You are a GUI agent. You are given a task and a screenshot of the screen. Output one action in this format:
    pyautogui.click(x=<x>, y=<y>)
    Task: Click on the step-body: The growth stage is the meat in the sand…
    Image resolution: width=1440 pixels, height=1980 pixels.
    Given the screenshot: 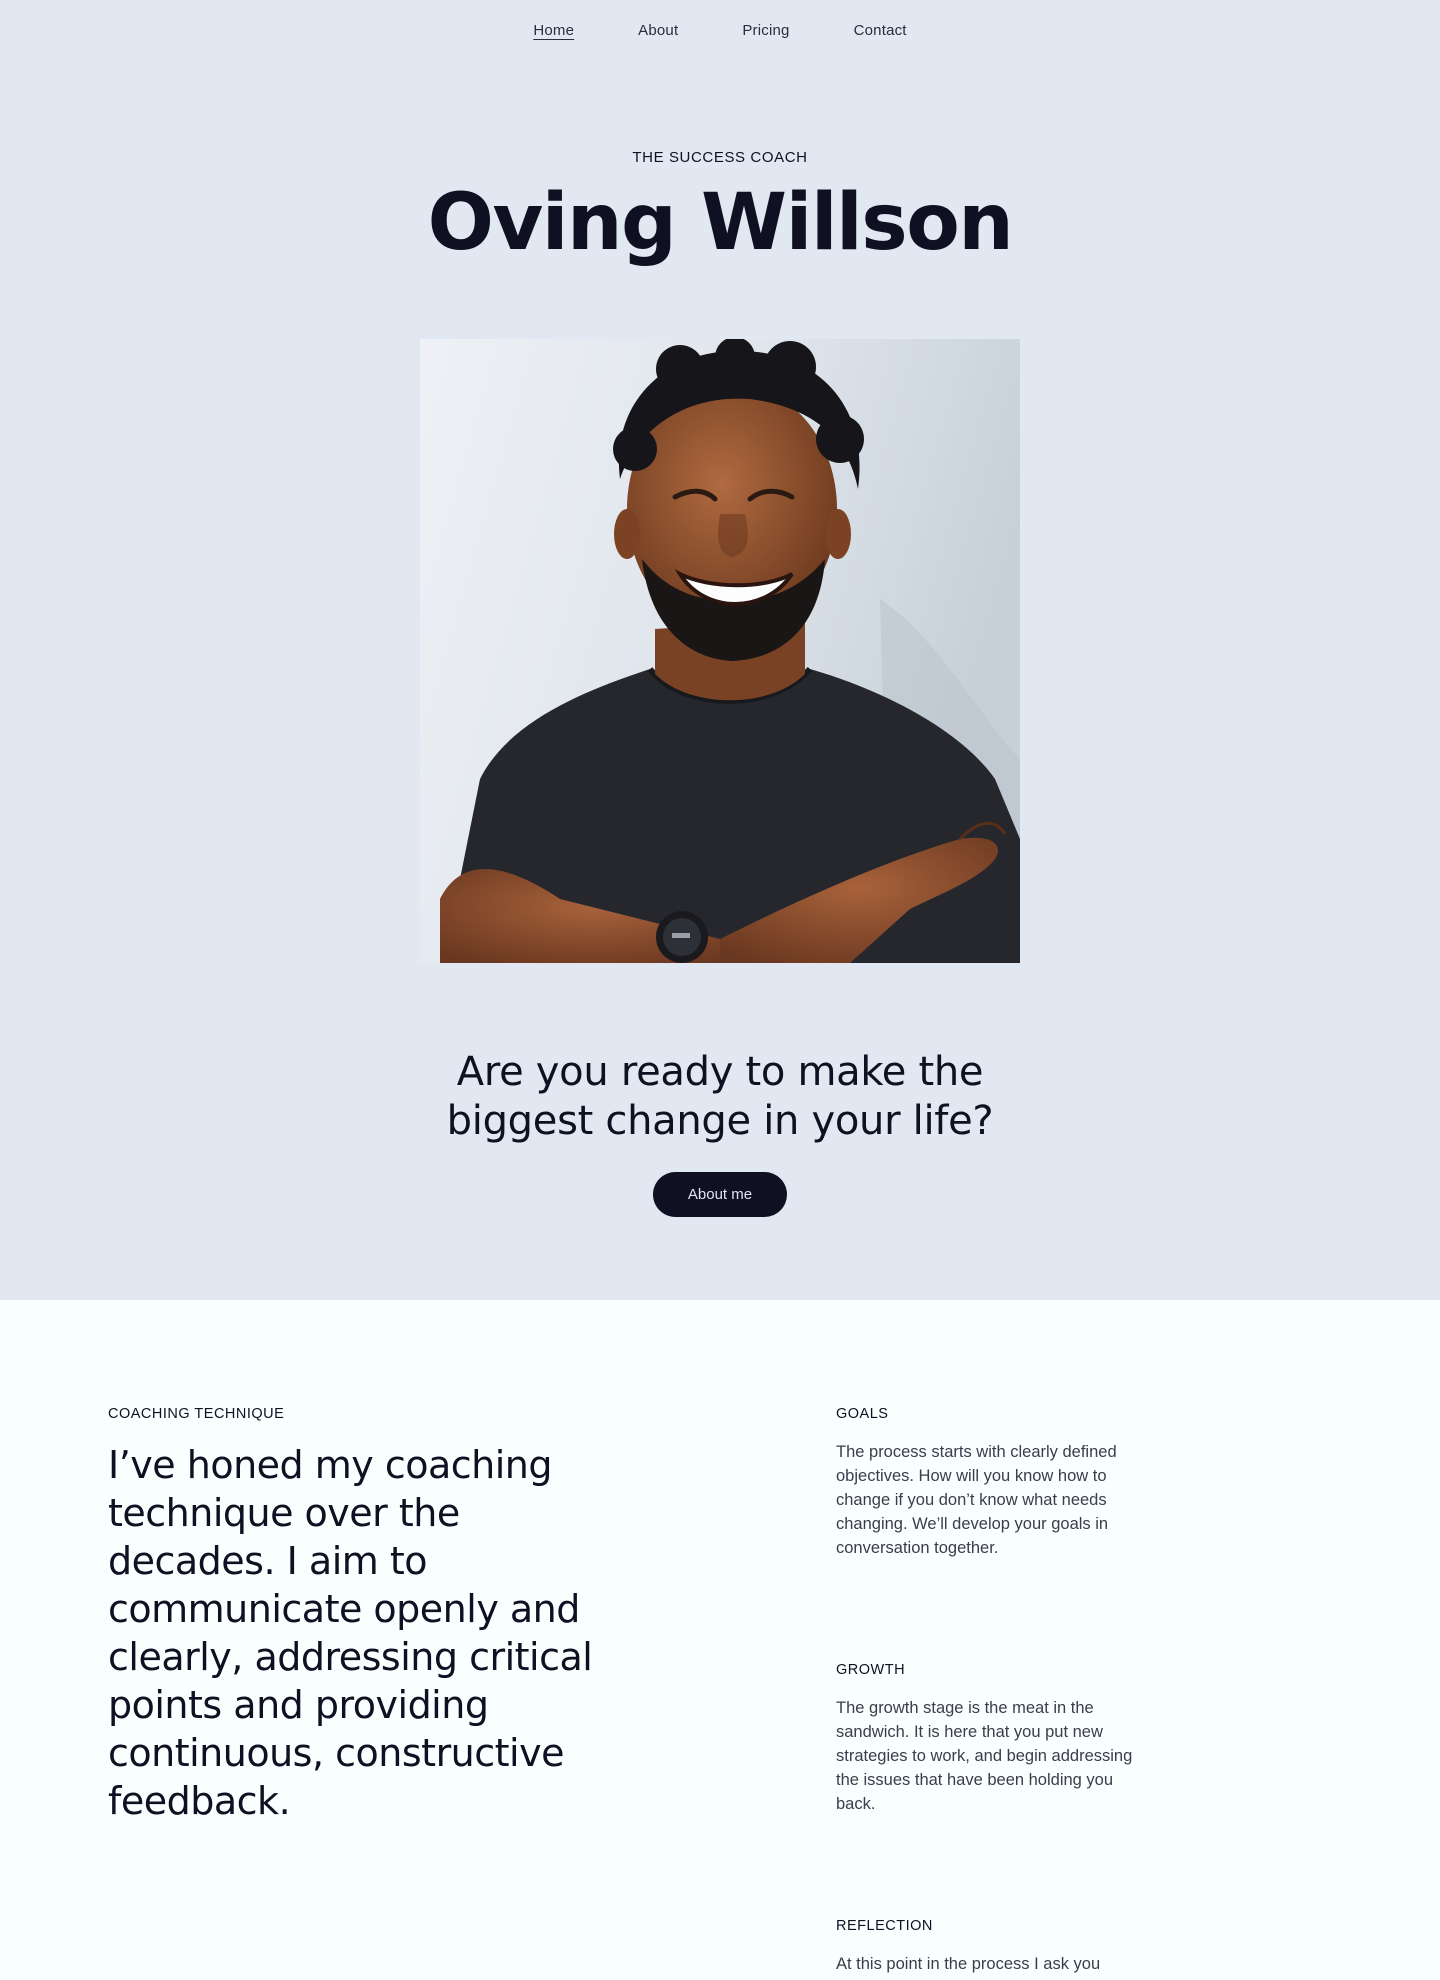 What is the action you would take?
    pyautogui.click(x=984, y=1756)
    